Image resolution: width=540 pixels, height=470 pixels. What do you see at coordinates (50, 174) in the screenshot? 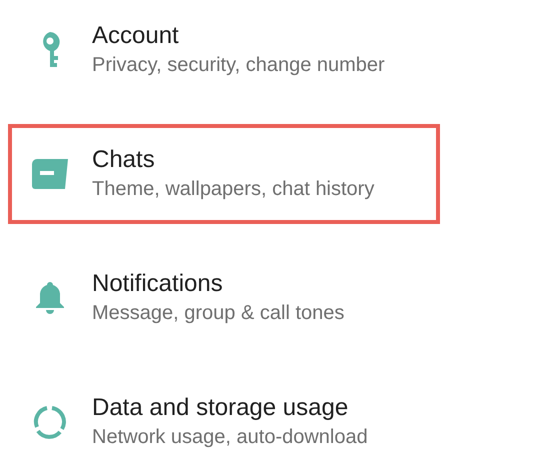
I see `chat-icon` at bounding box center [50, 174].